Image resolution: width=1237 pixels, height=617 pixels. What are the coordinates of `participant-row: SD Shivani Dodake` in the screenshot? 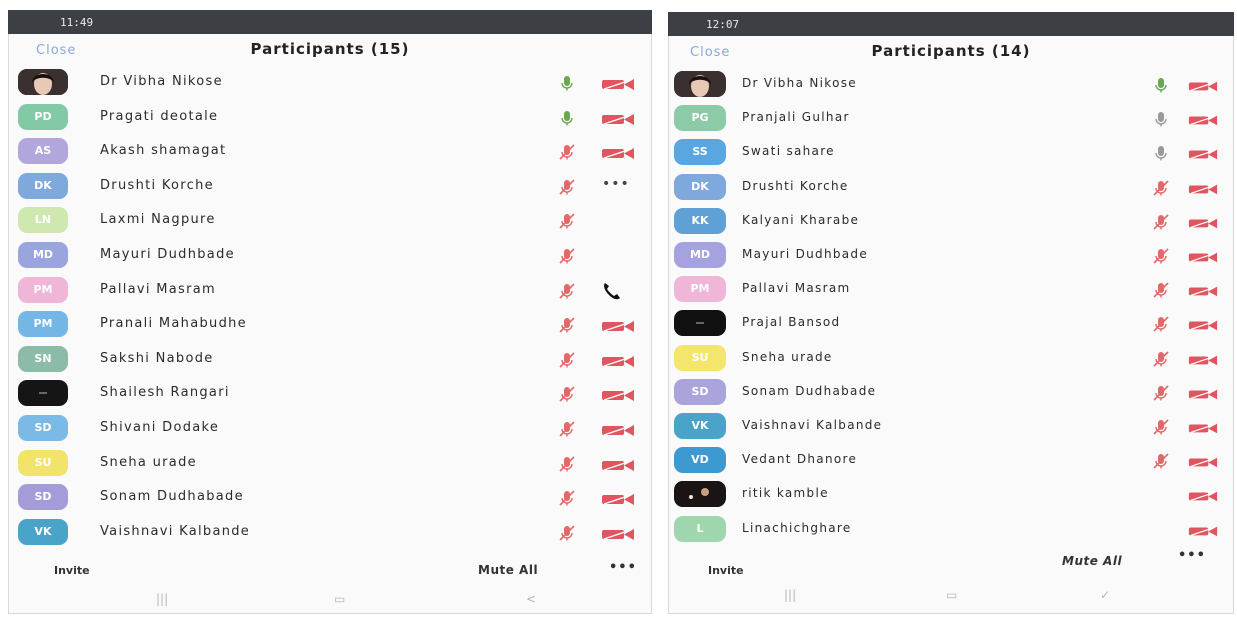 It's located at (330, 429).